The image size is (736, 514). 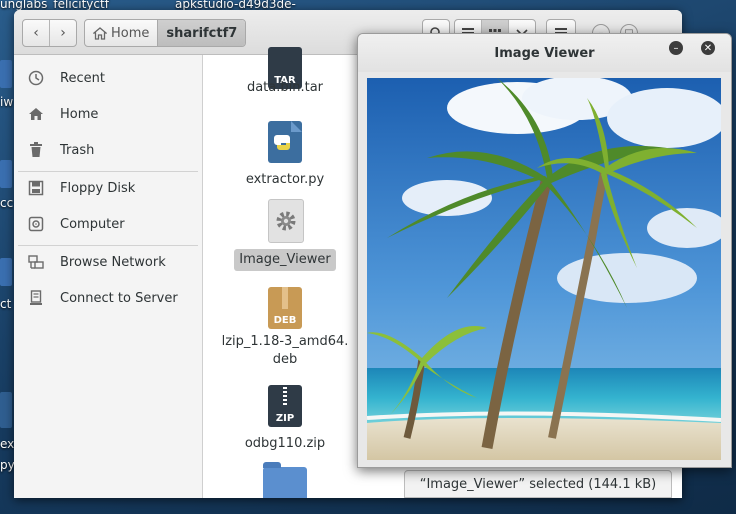 I want to click on sidebar-item-computer: Computer, so click(x=108, y=224).